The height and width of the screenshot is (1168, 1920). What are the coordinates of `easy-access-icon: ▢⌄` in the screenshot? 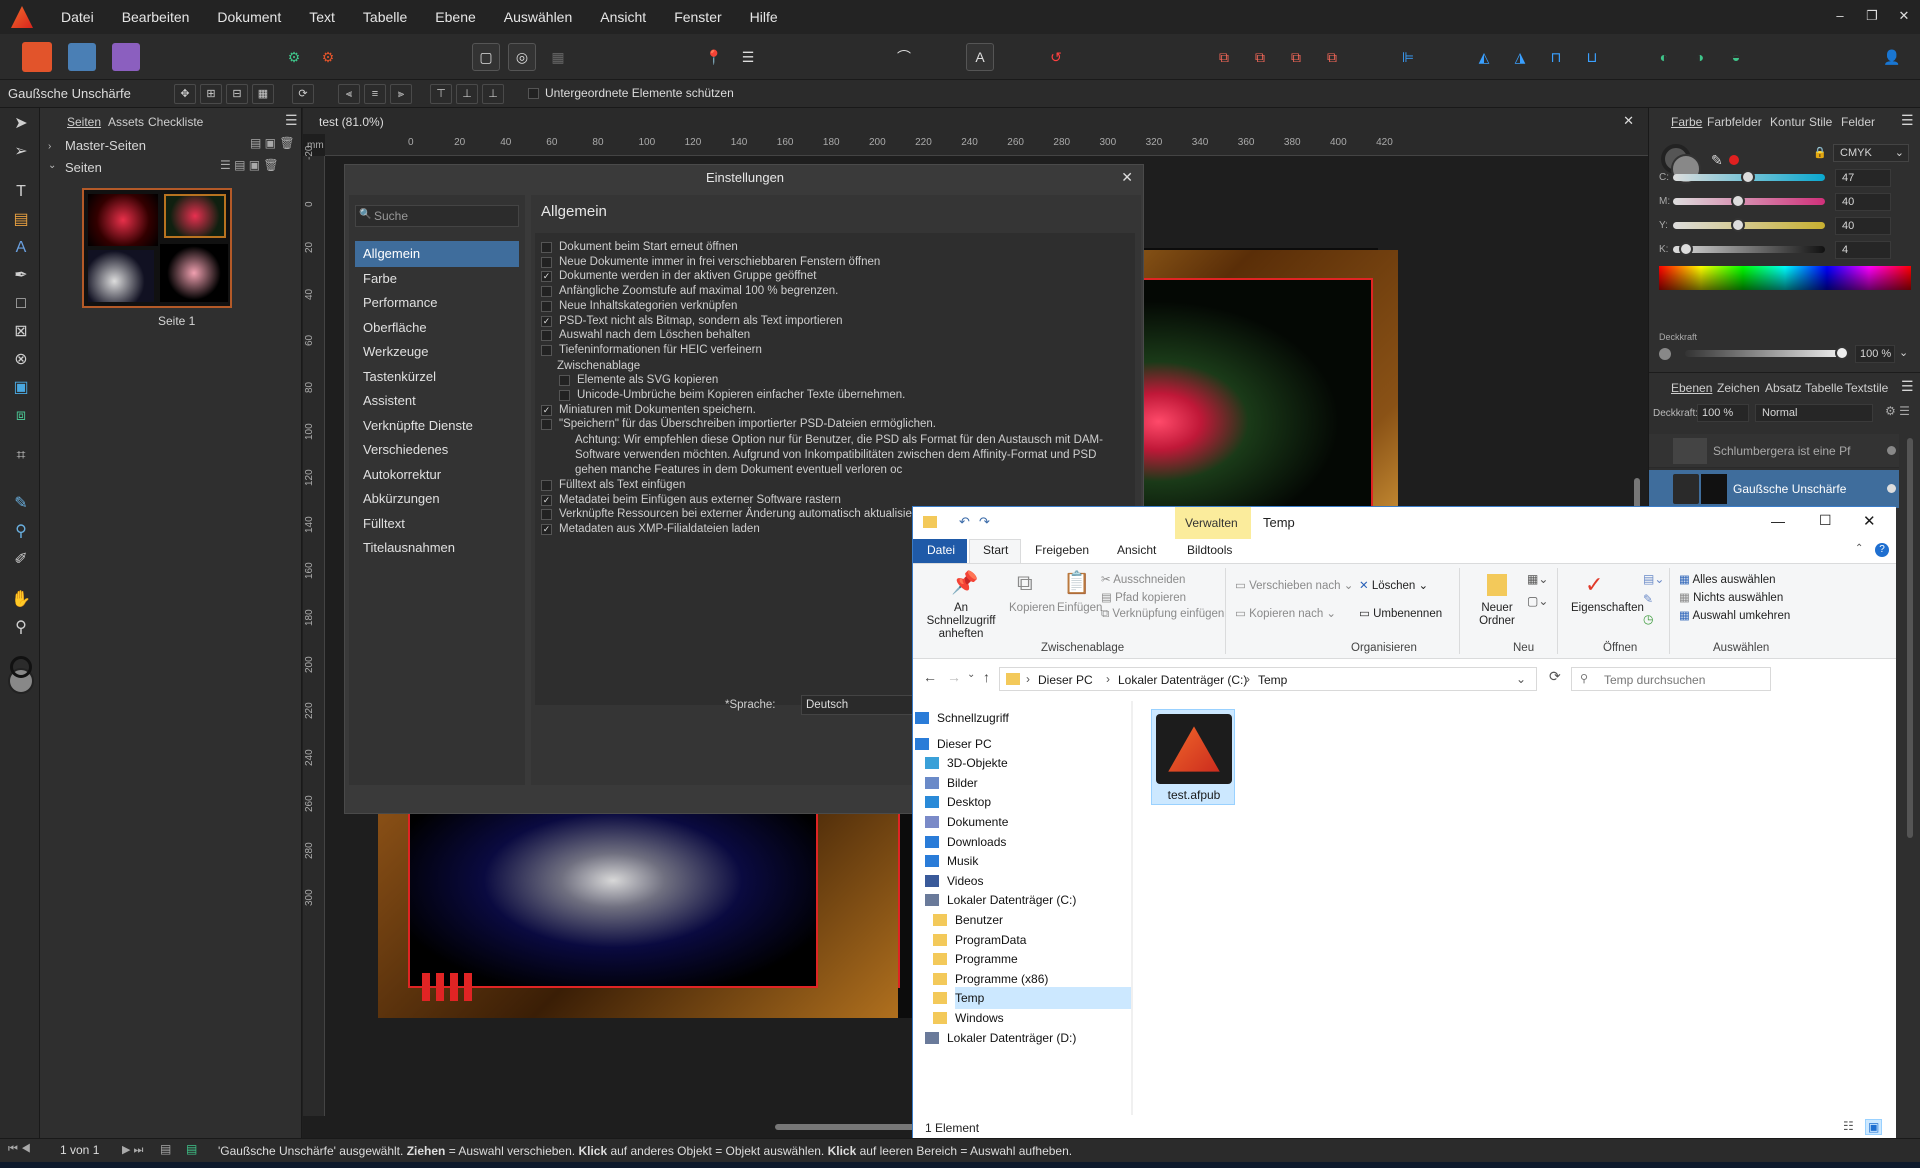 It's located at (1537, 601).